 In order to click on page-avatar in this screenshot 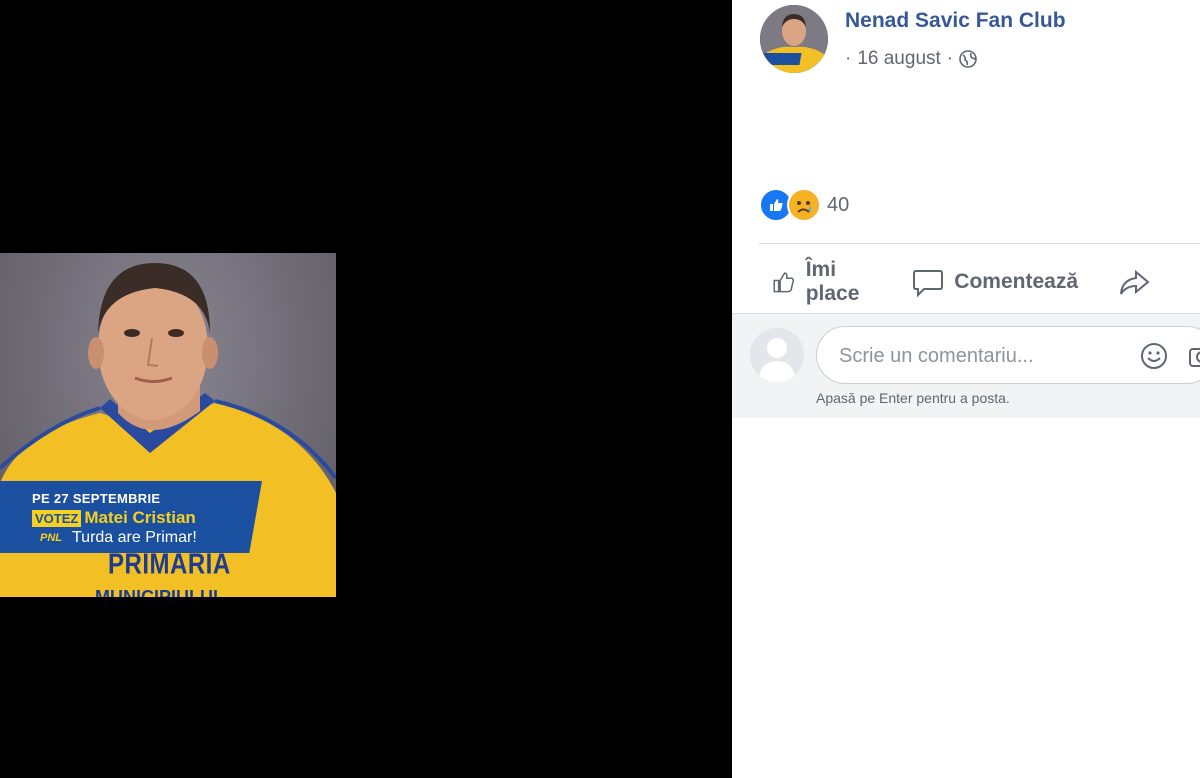, I will do `click(794, 39)`.